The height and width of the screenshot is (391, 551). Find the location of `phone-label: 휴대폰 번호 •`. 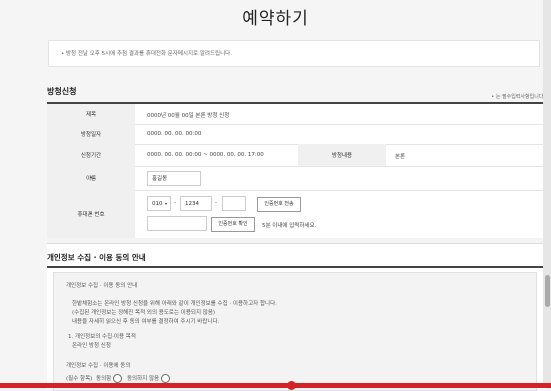

phone-label: 휴대폰 번호 • is located at coordinates (91, 214).